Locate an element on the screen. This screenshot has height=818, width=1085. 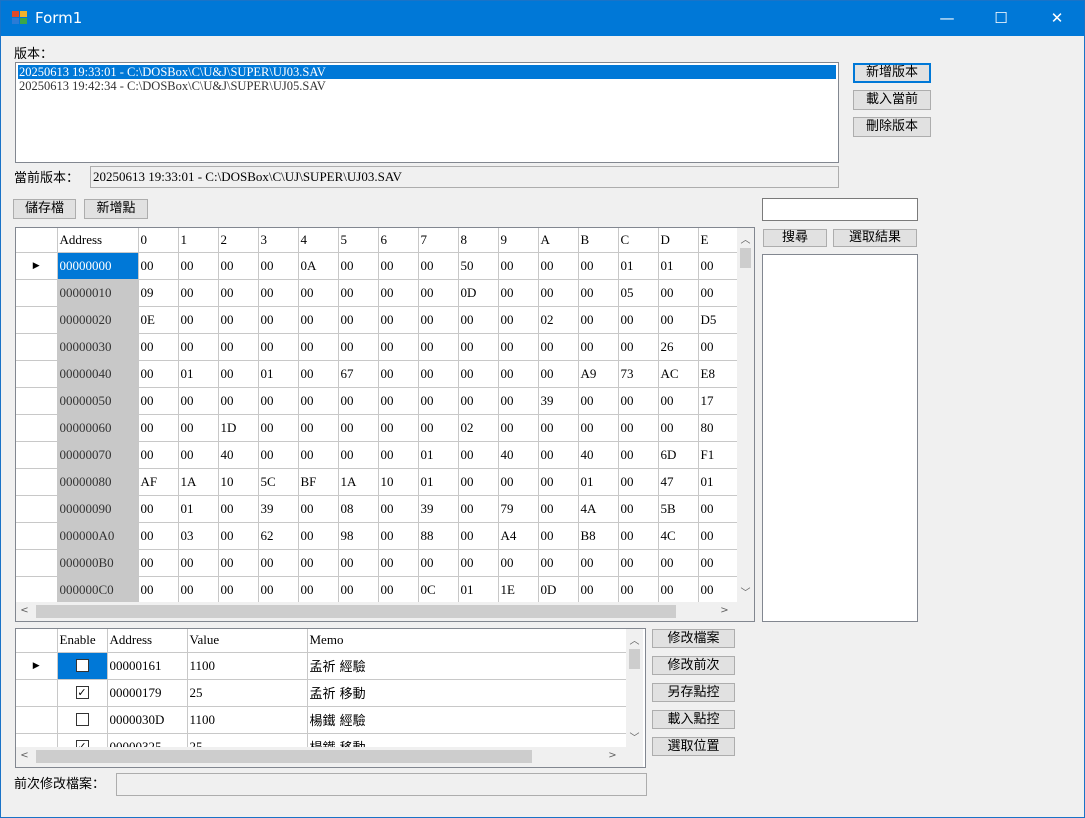
hex-address-cell: 00000020 is located at coordinates (98, 320).